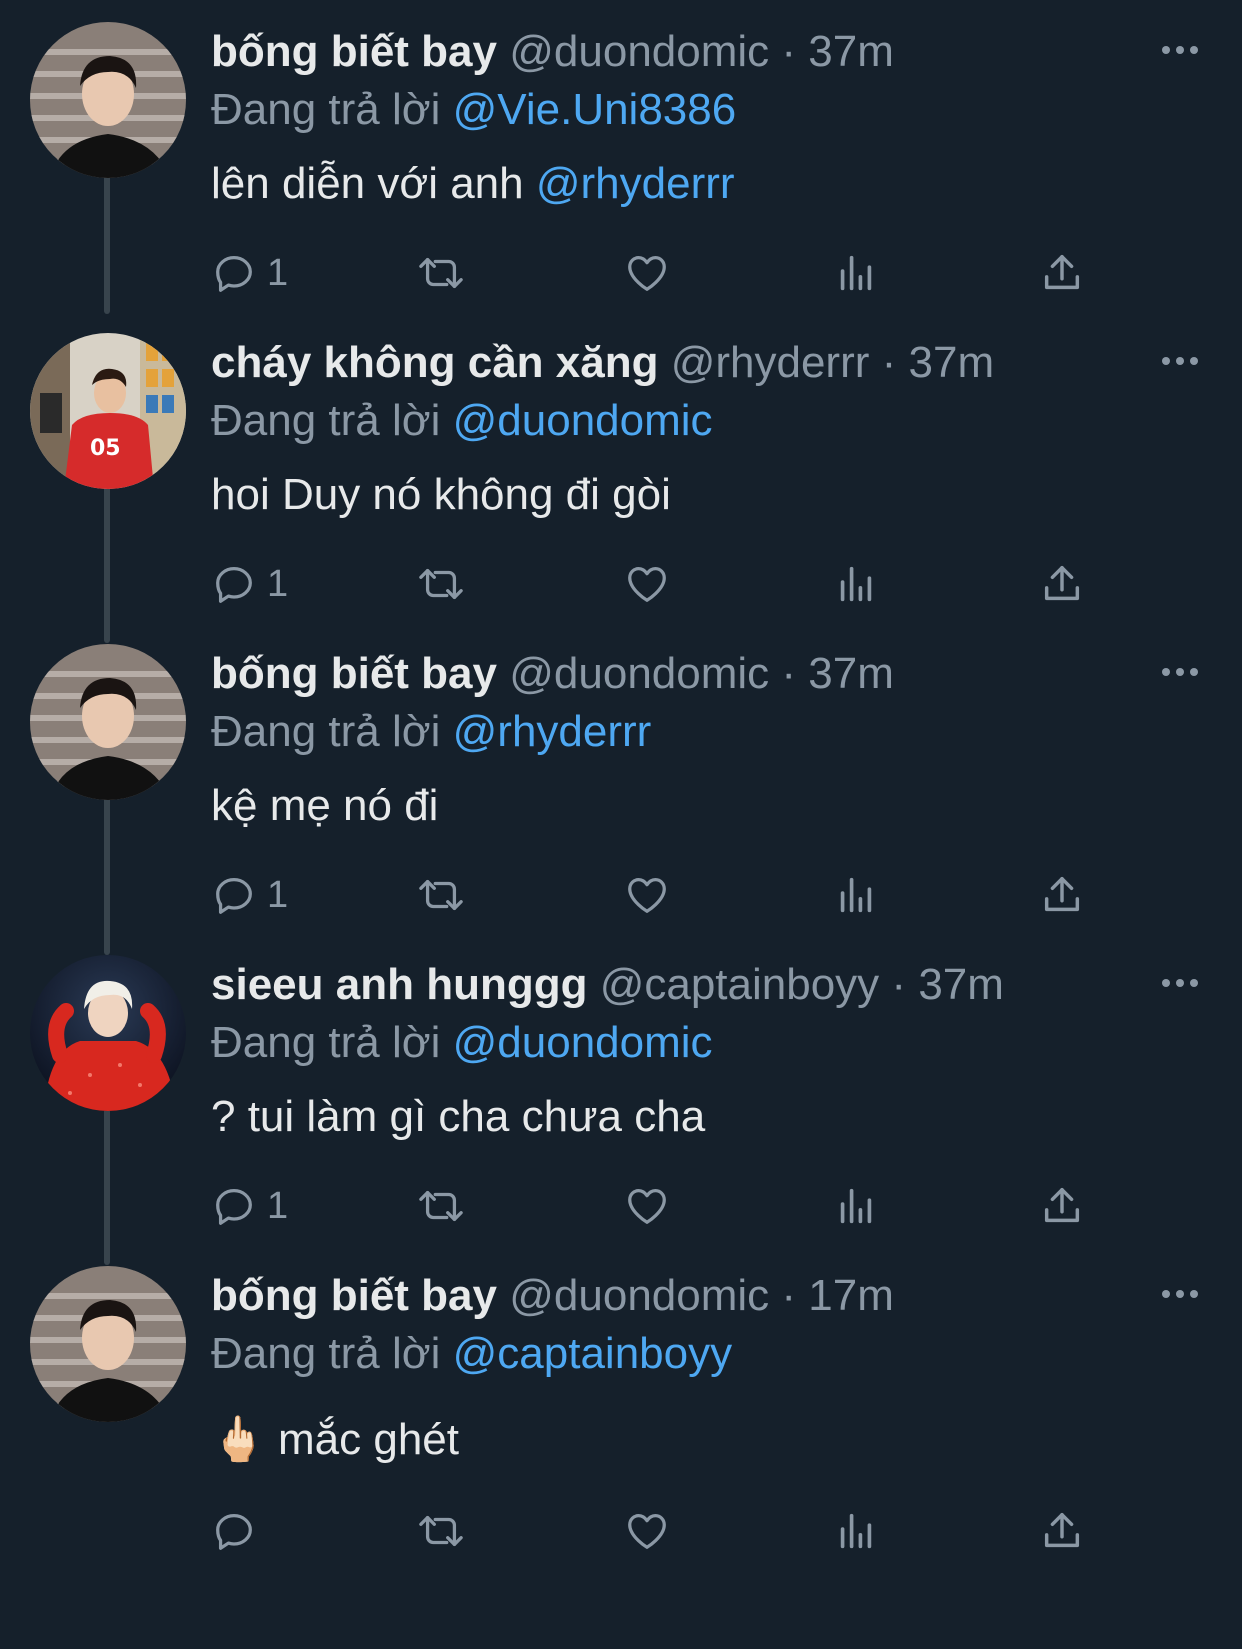 This screenshot has width=1242, height=1649. I want to click on timestamp: 17m, so click(851, 1295).